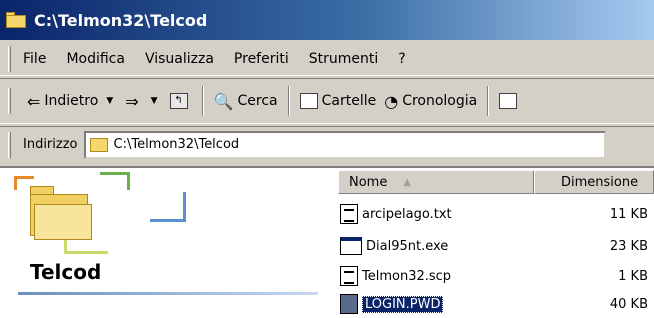 The image size is (654, 318). I want to click on column-header-size-label: Dimensione, so click(600, 182).